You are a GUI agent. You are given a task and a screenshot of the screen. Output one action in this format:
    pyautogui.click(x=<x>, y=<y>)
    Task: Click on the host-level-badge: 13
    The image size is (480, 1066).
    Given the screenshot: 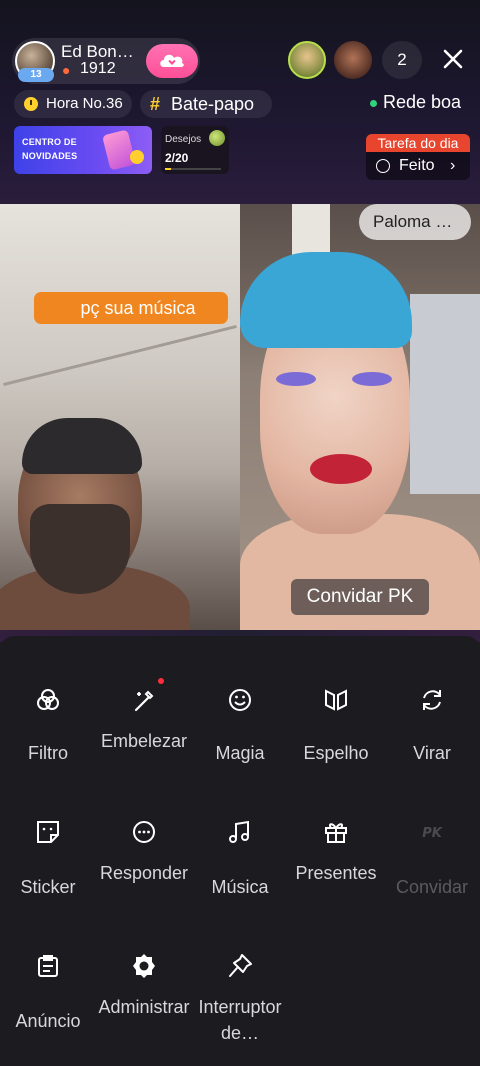 What is the action you would take?
    pyautogui.click(x=36, y=75)
    